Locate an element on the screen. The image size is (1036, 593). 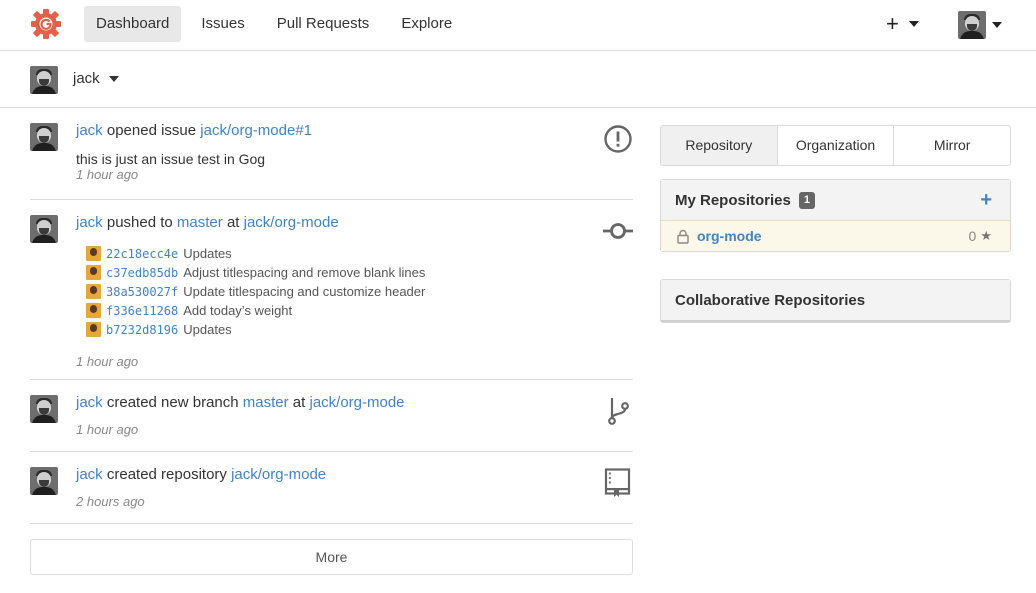
action-text: created repository is located at coordinates (166, 474).